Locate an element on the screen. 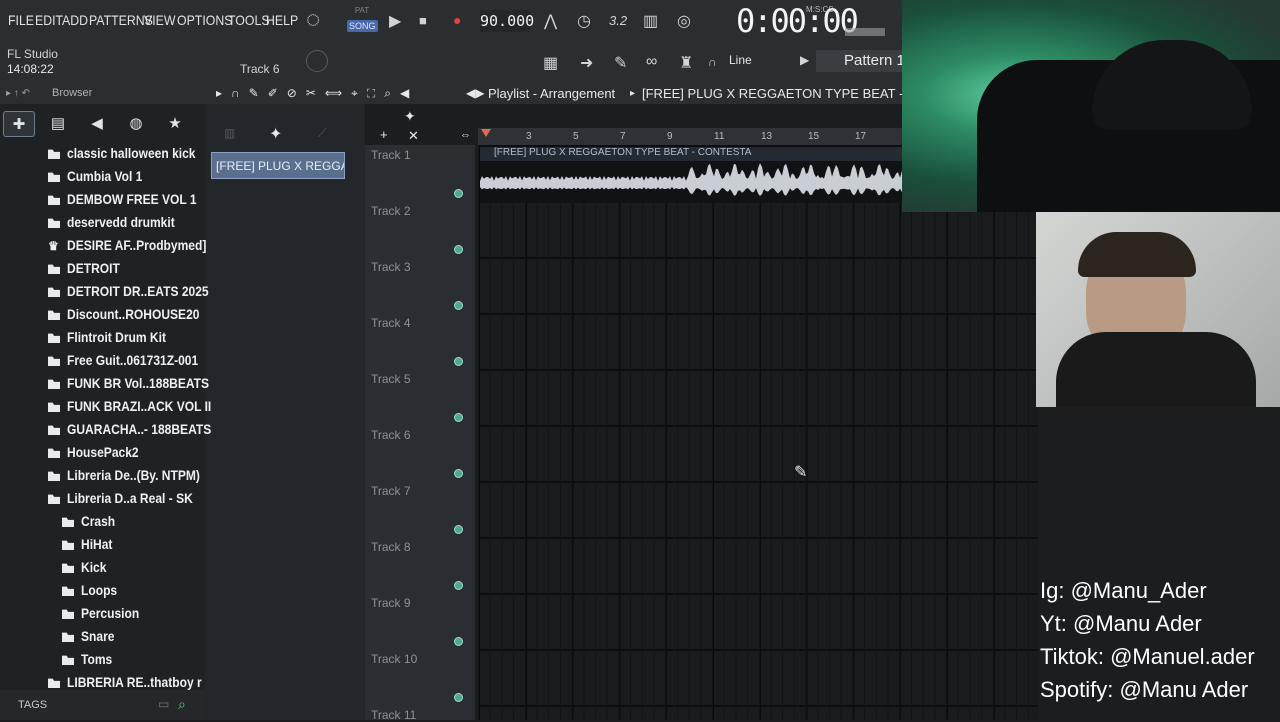 The height and width of the screenshot is (722, 1280). star-tab-icon: ★ is located at coordinates (175, 124).